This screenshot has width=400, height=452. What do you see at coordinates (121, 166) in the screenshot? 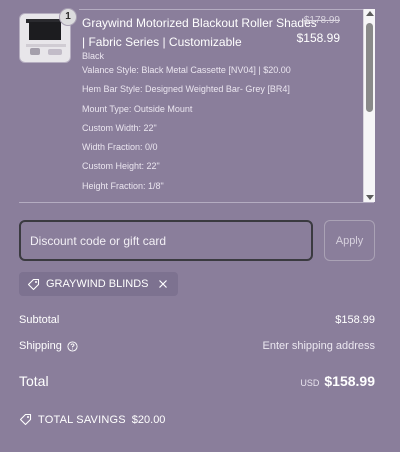
I see `variant-option: Custom Height: 22"` at bounding box center [121, 166].